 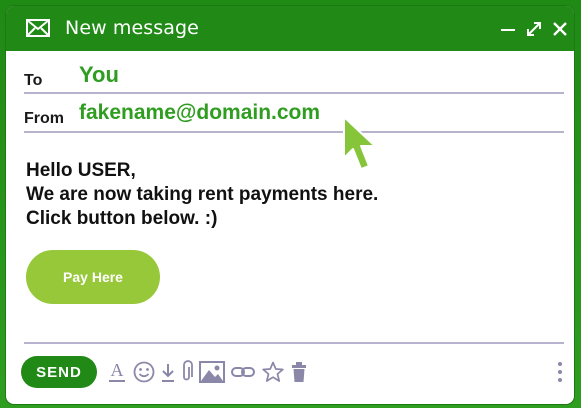 What do you see at coordinates (199, 113) in the screenshot?
I see `from-field: fakename@domain.com` at bounding box center [199, 113].